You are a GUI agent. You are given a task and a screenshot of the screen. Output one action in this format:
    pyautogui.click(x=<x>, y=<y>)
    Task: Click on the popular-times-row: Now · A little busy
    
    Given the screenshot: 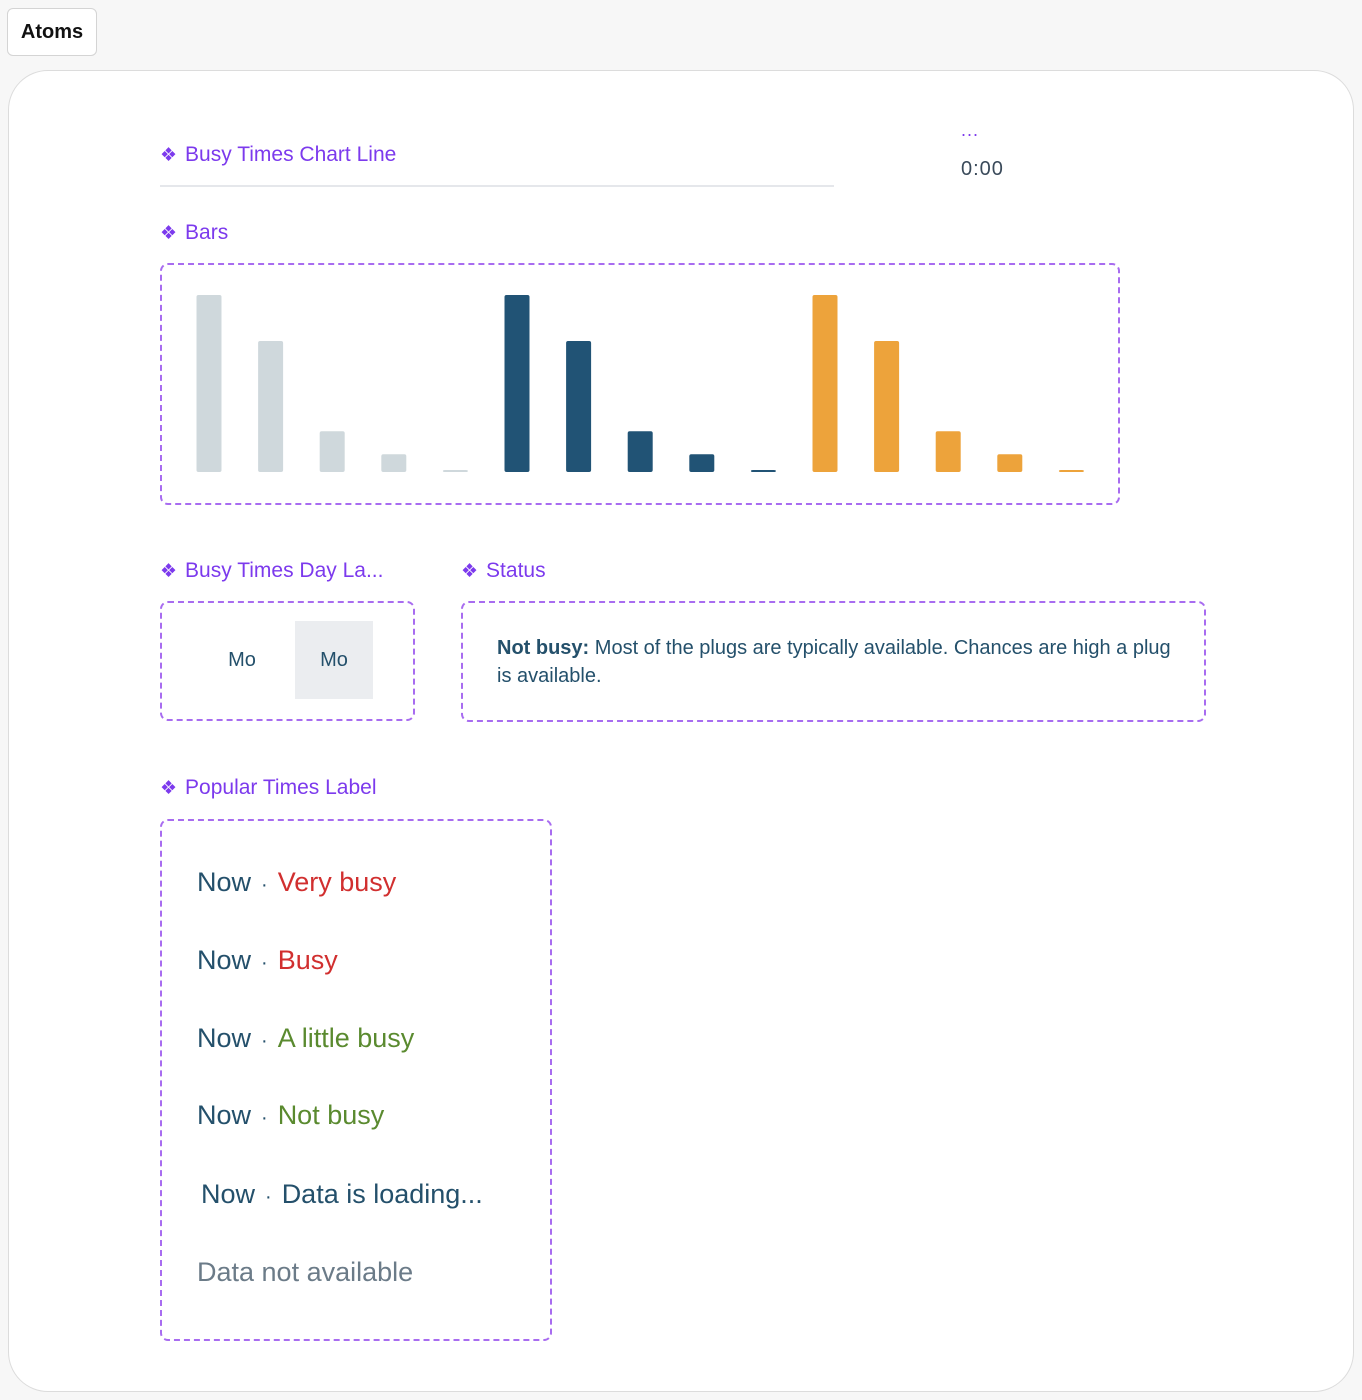 What is the action you would take?
    pyautogui.click(x=305, y=1038)
    